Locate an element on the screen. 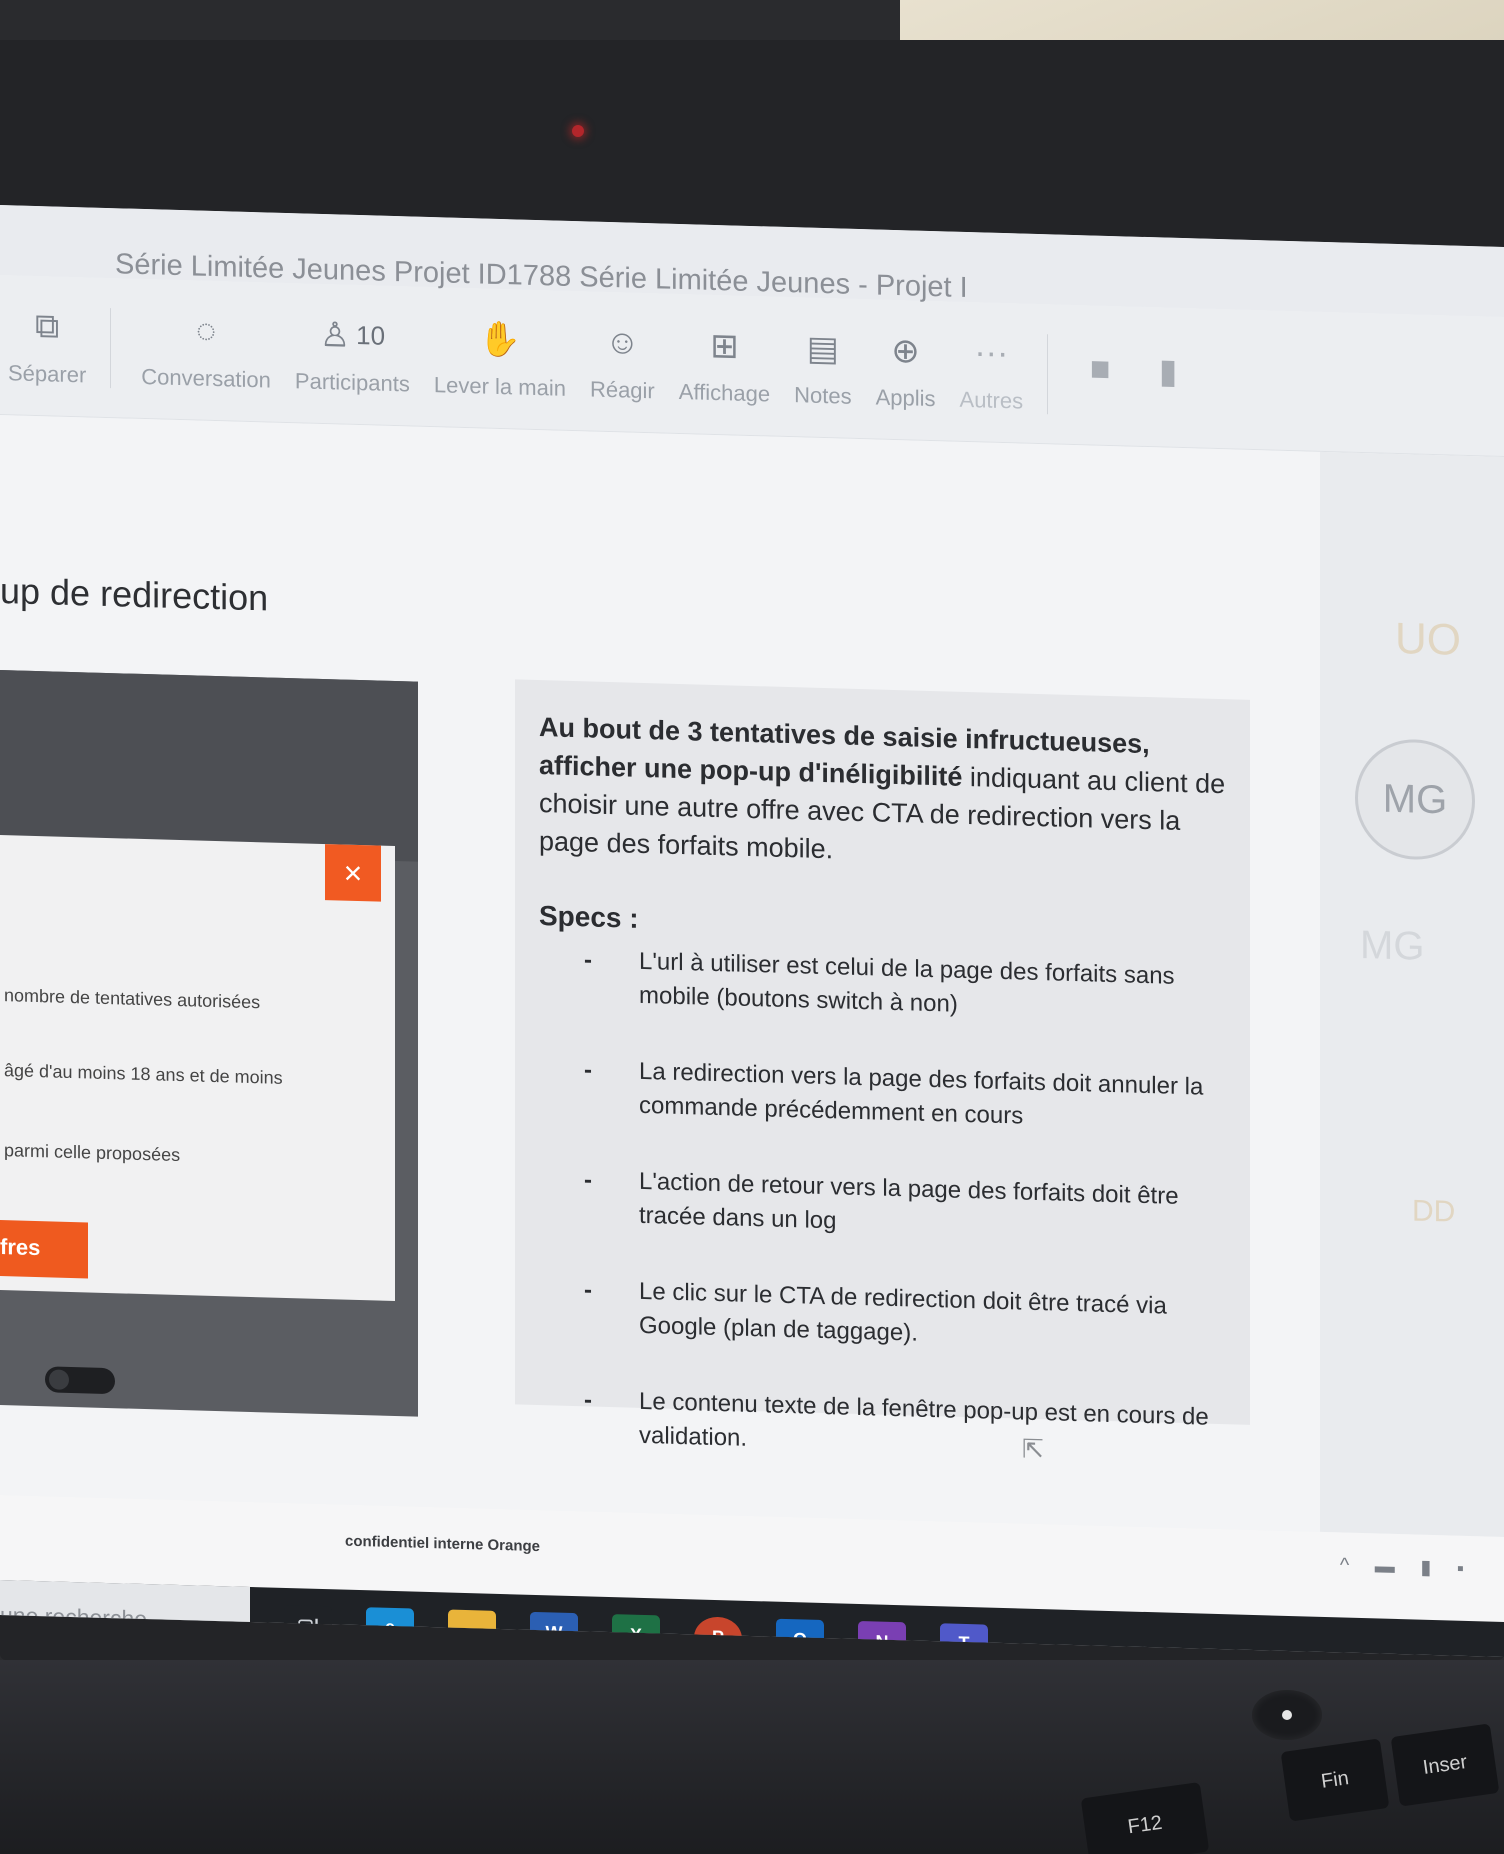  notes-icon: ▤ is located at coordinates (822, 348).